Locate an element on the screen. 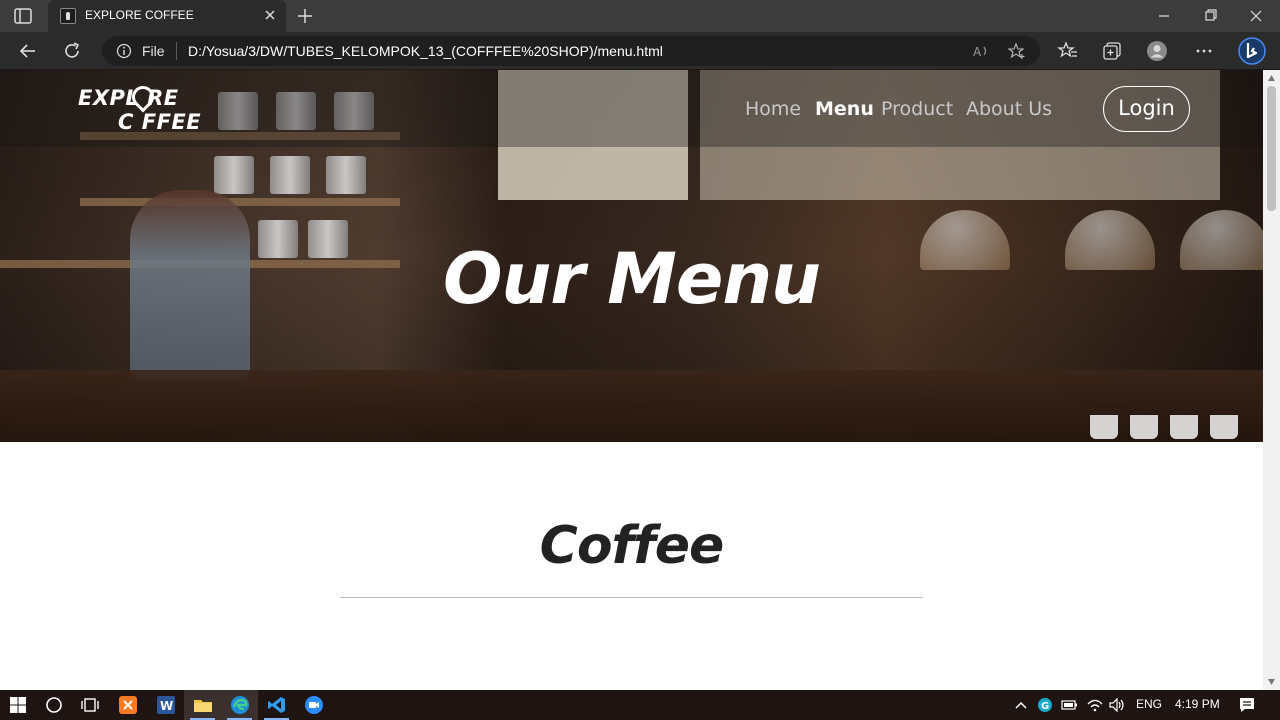 This screenshot has height=720, width=1280. minimize-window-icon is located at coordinates (1164, 16).